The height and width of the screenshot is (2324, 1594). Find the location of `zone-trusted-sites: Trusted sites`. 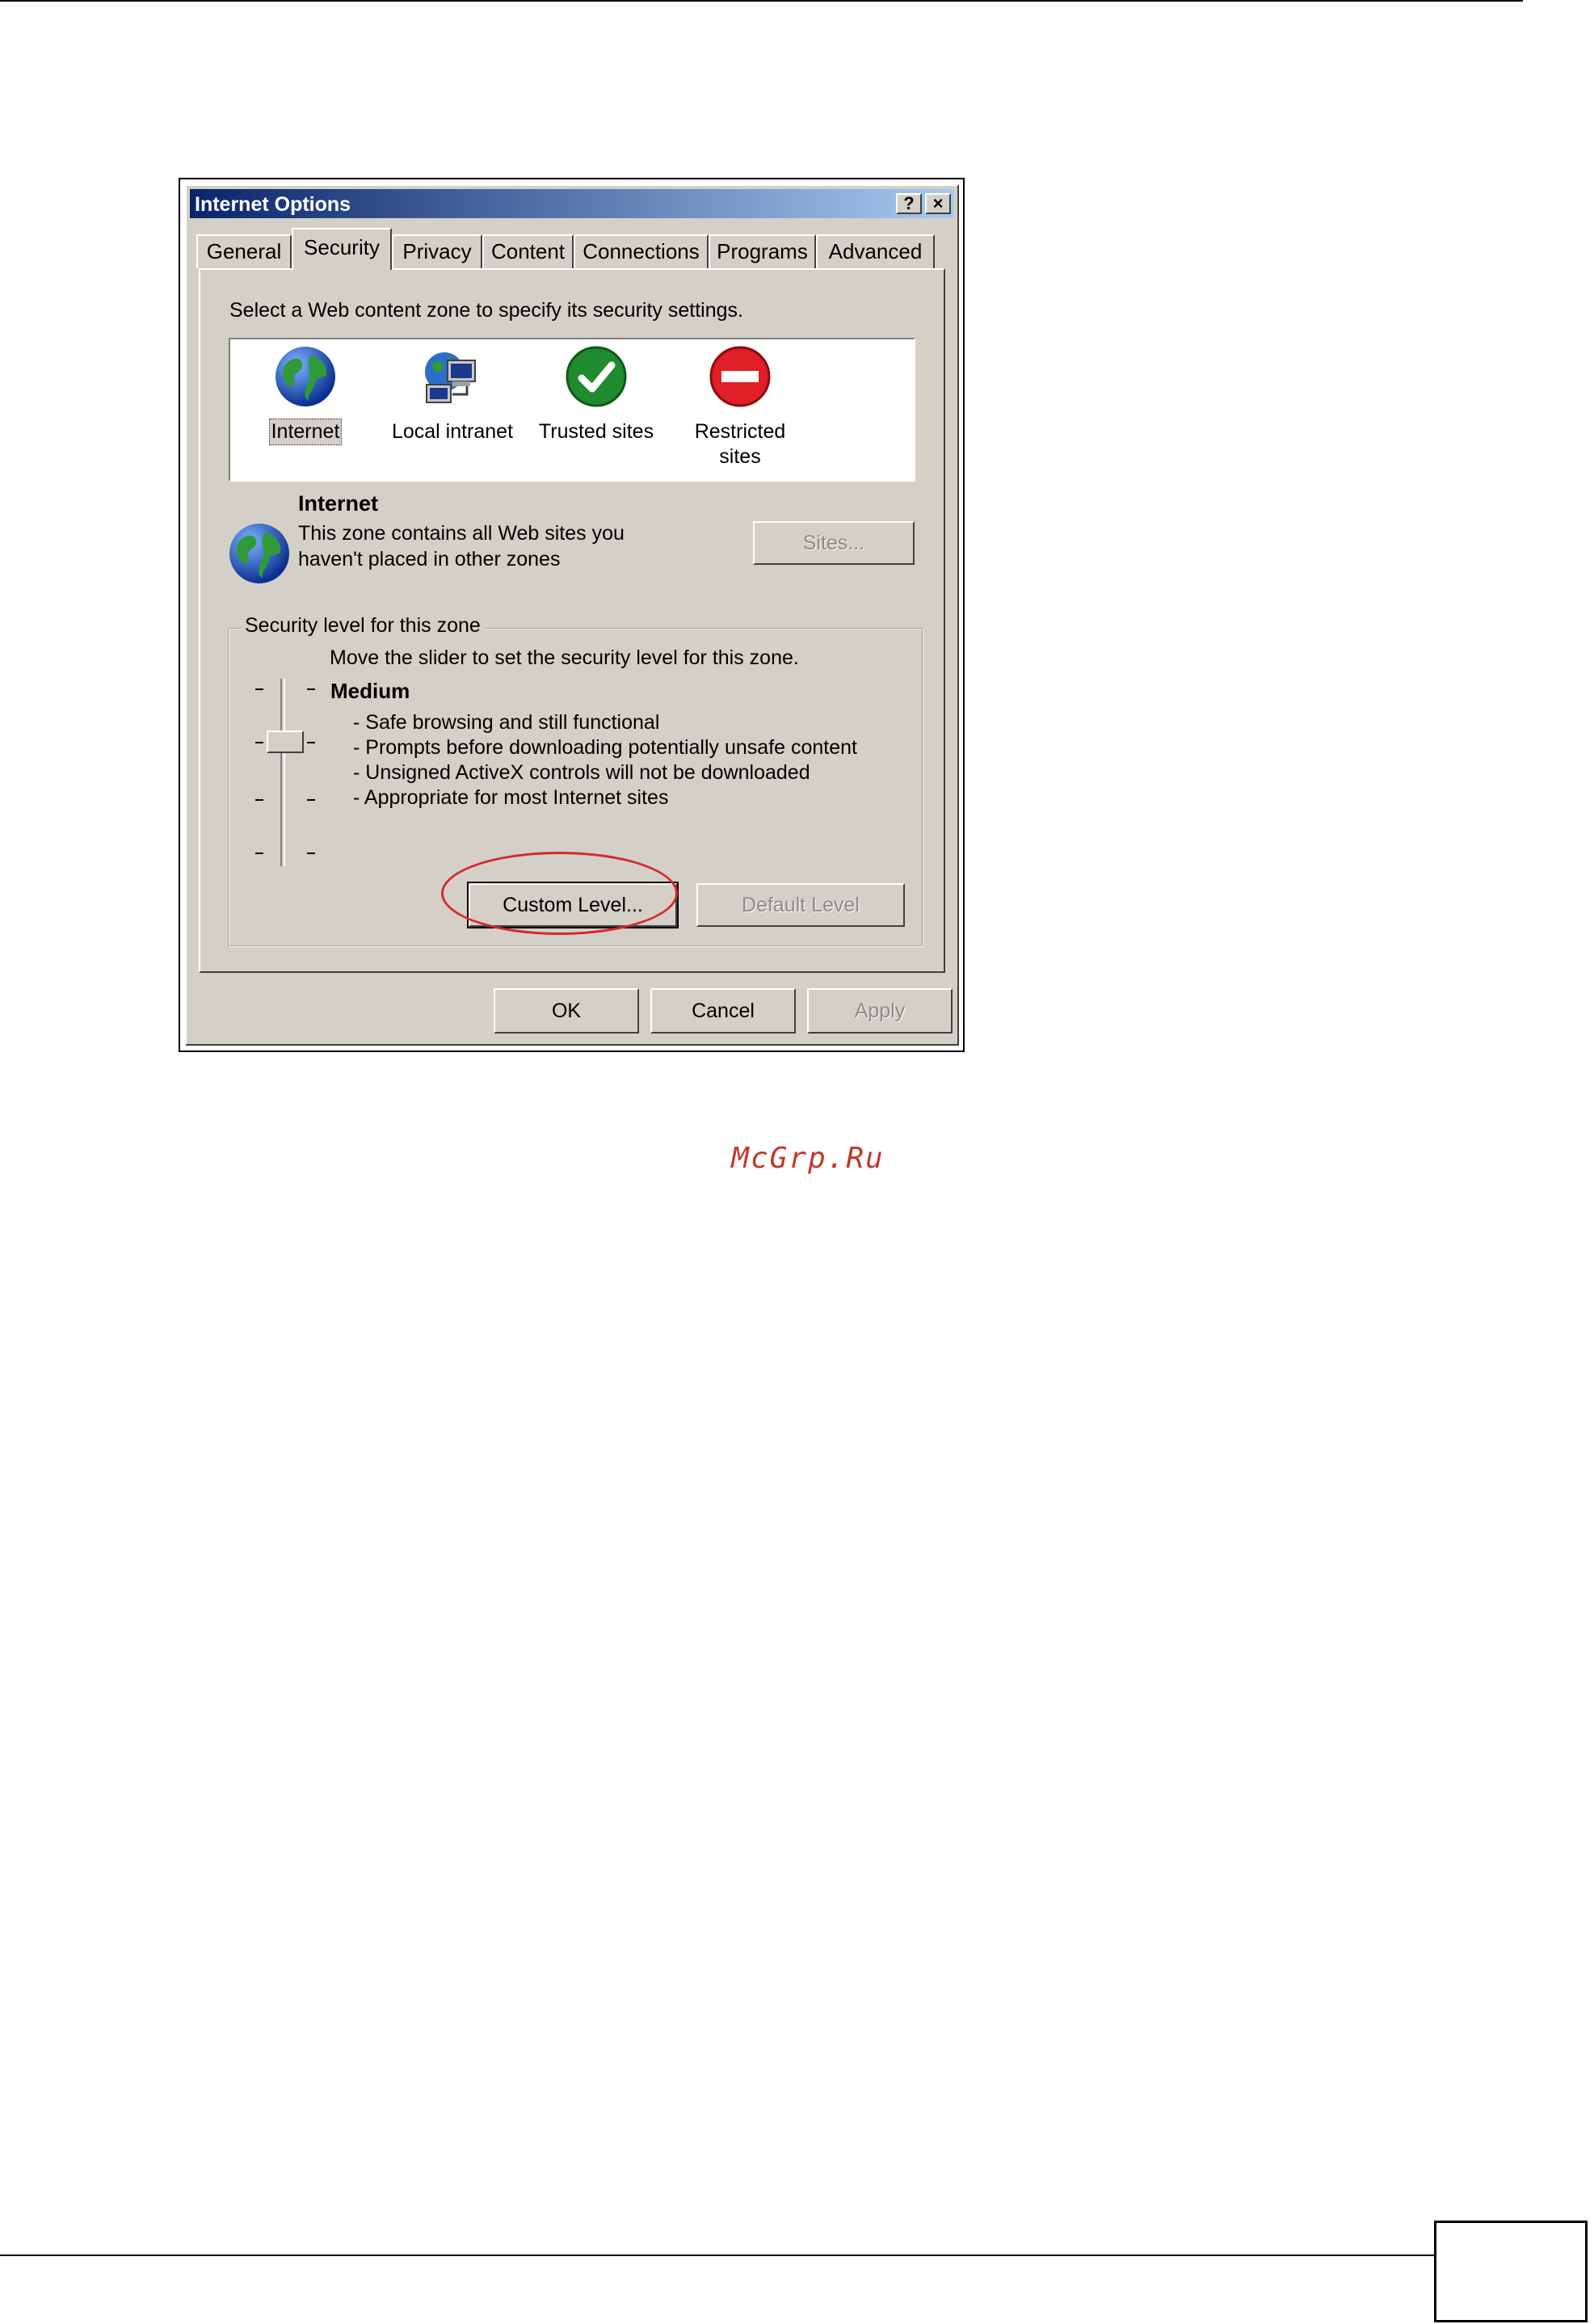

zone-trusted-sites: Trusted sites is located at coordinates (596, 394).